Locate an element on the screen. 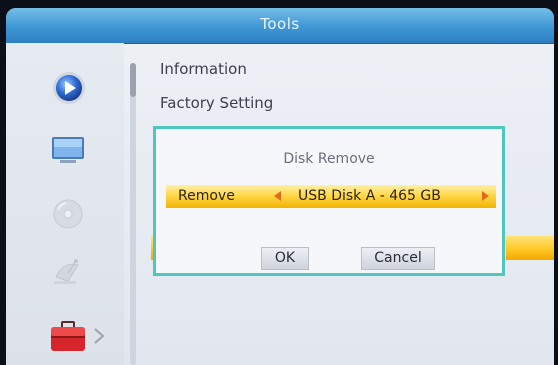  play-icon is located at coordinates (69, 88).